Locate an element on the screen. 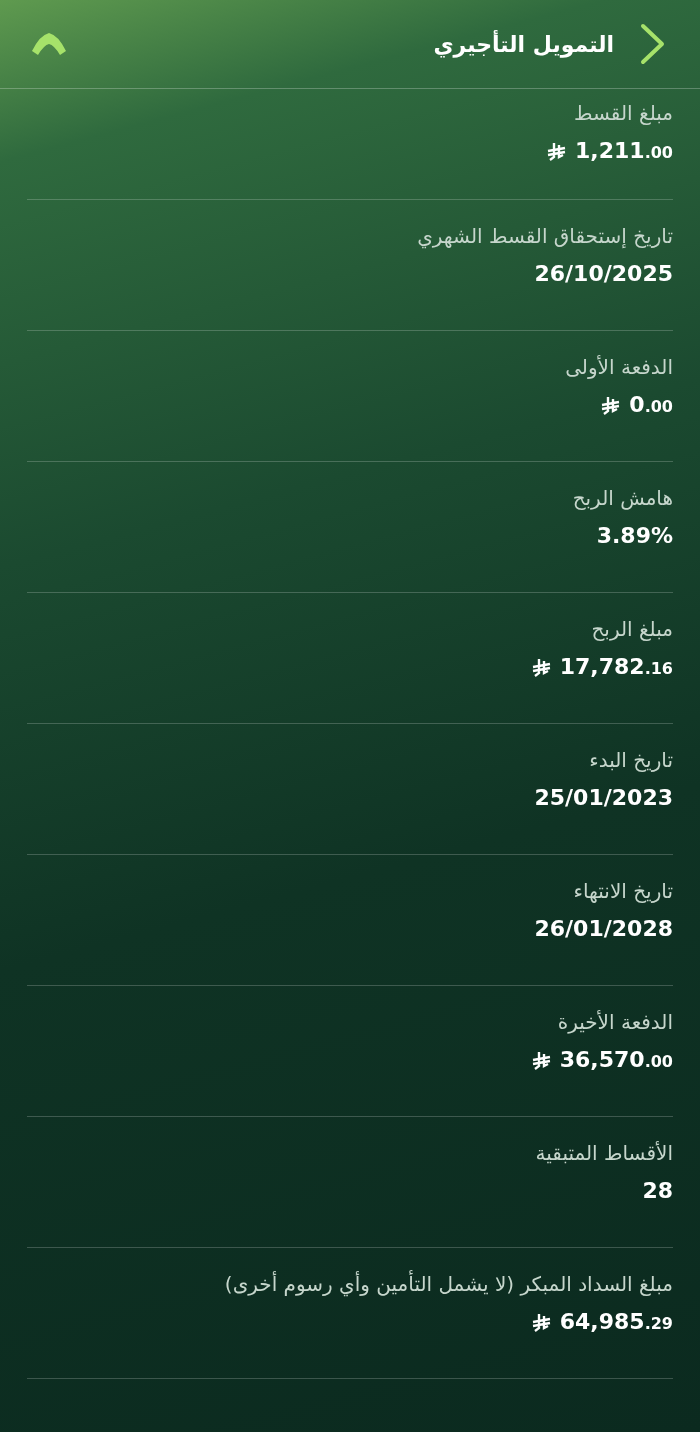 Image resolution: width=700 pixels, height=1432 pixels. field-label: مبلغ الربح is located at coordinates (631, 629).